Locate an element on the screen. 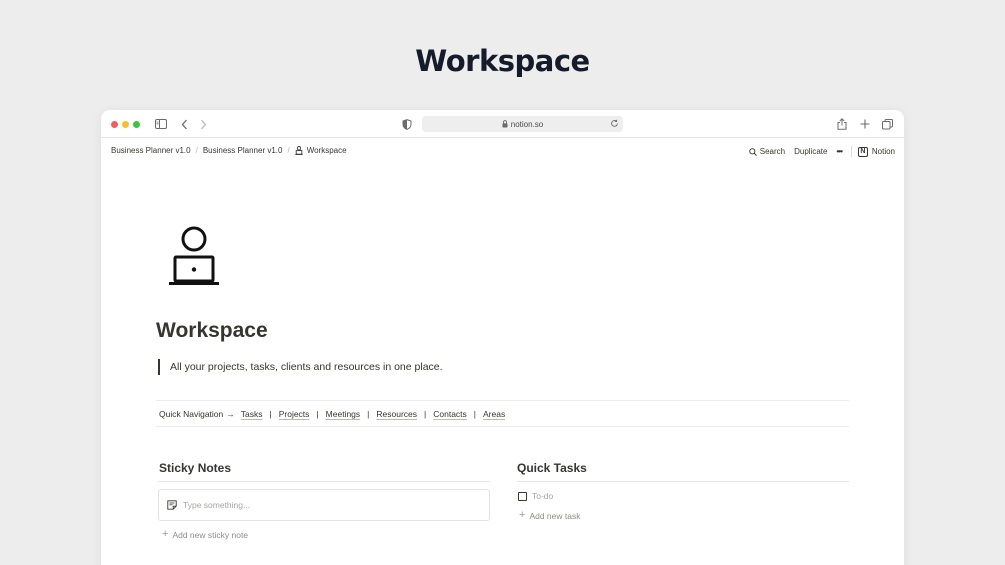  nav-link-tasks: Tasks is located at coordinates (252, 414).